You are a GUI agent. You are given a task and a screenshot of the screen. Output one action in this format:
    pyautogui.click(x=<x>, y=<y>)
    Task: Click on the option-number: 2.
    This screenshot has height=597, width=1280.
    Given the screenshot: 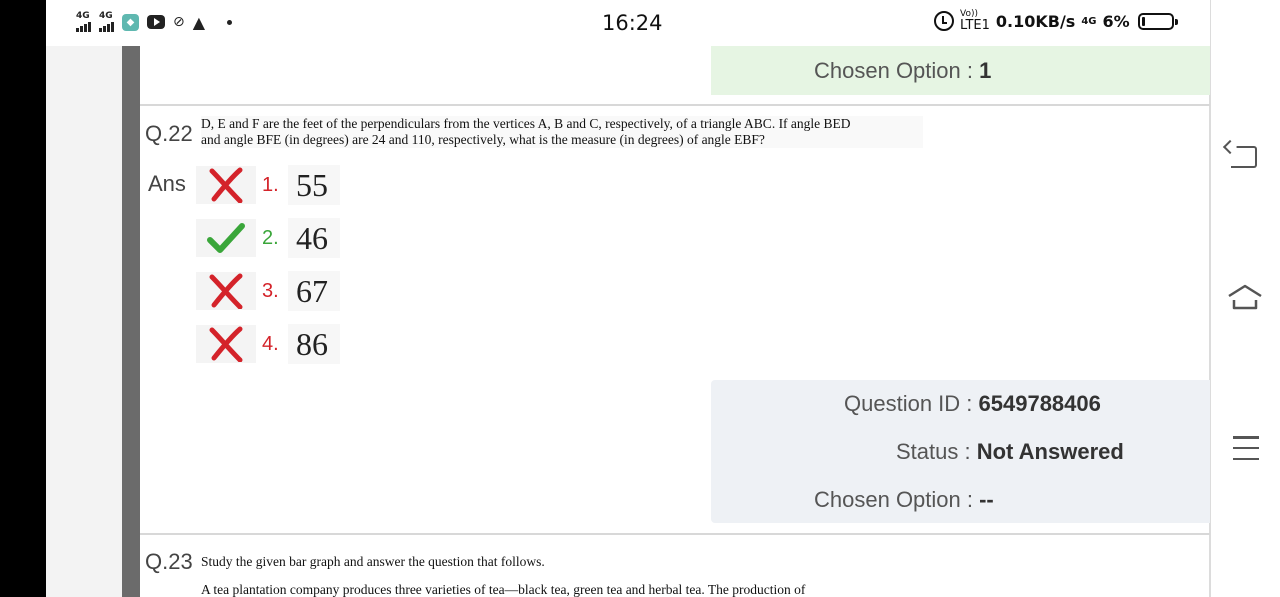 What is the action you would take?
    pyautogui.click(x=270, y=237)
    